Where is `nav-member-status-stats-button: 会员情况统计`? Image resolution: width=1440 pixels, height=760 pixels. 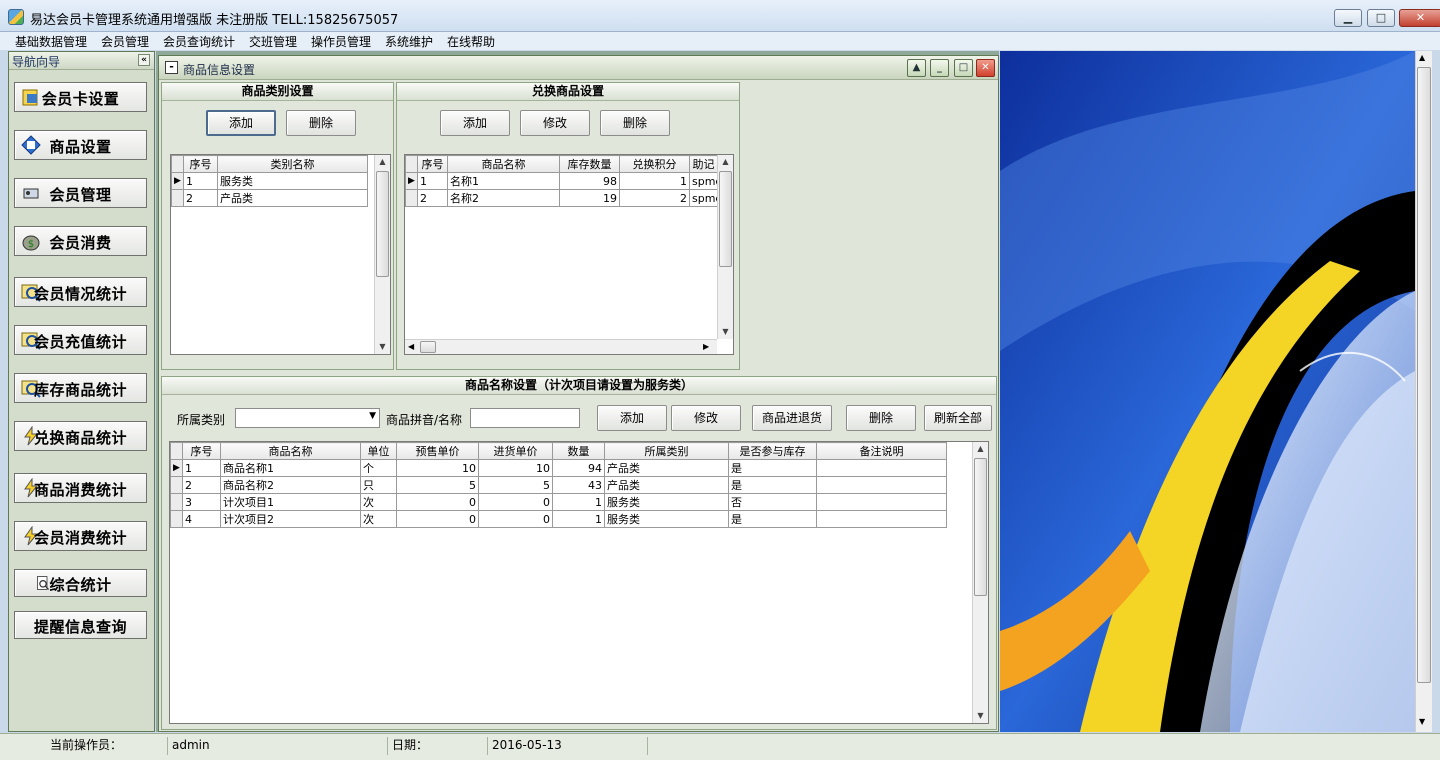 nav-member-status-stats-button: 会员情况统计 is located at coordinates (80, 292).